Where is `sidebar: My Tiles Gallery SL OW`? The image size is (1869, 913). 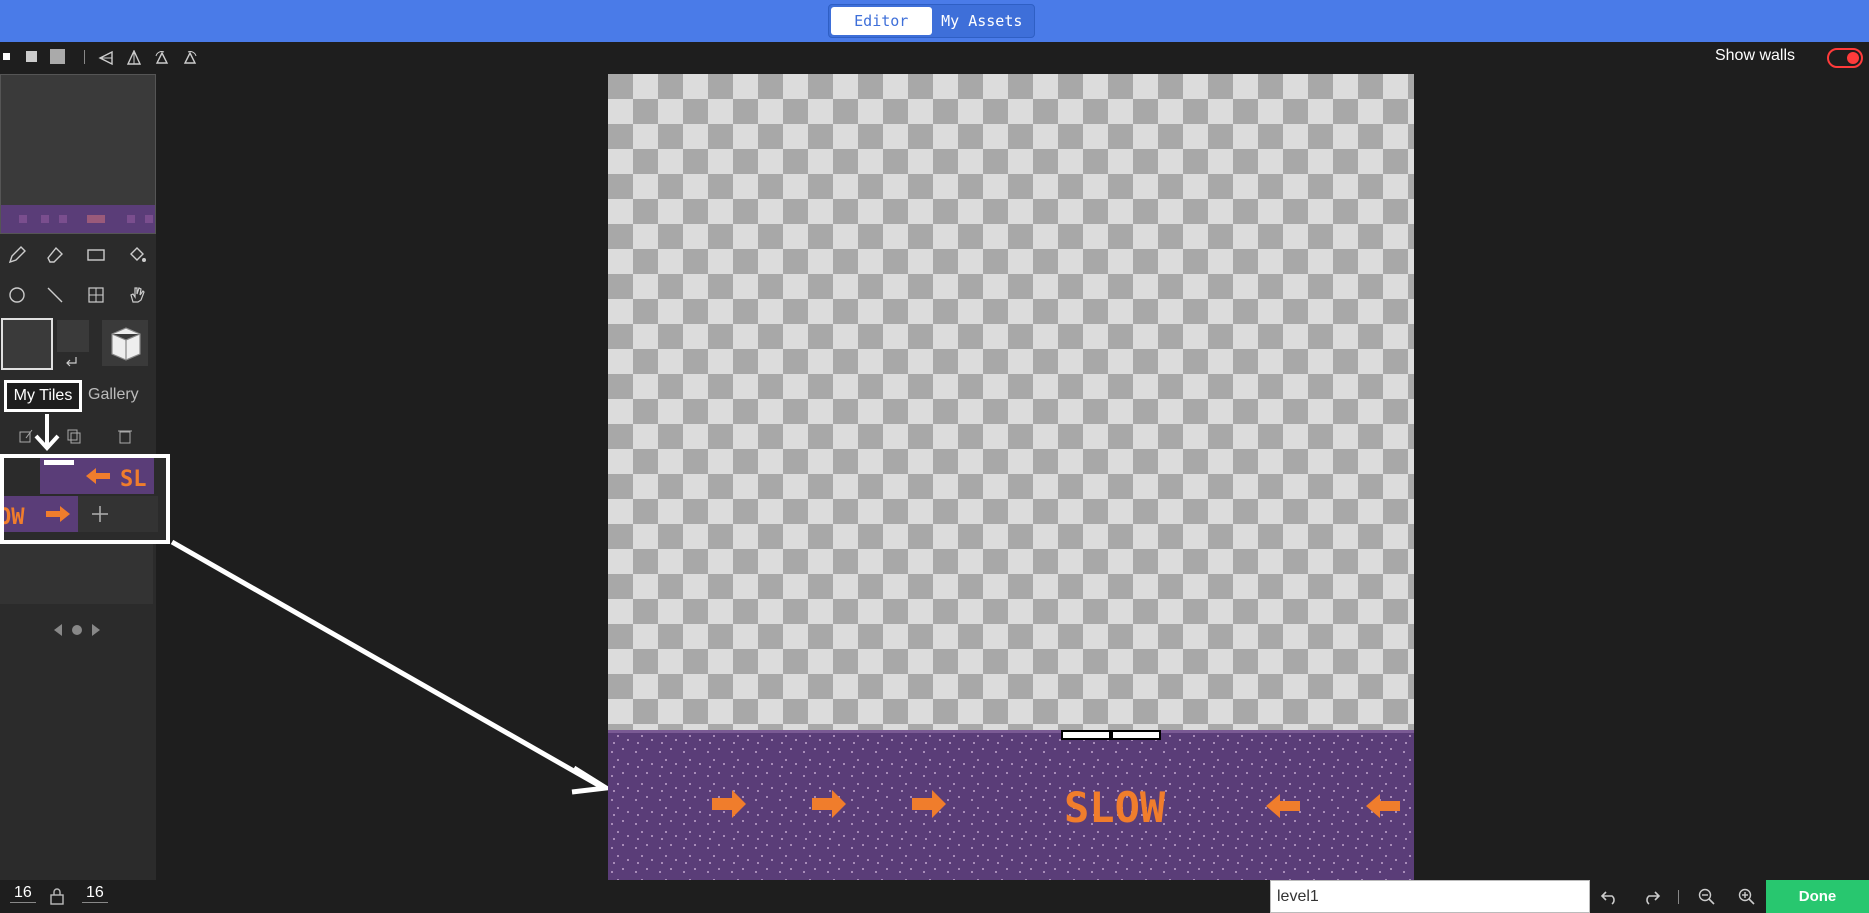
sidebar: My Tiles Gallery SL OW is located at coordinates (85, 477).